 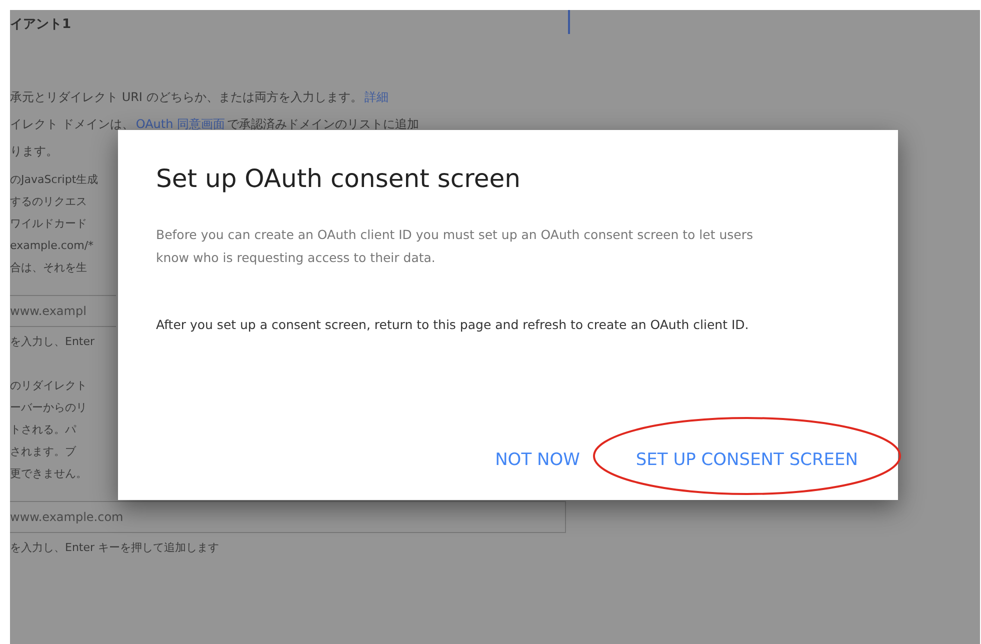 What do you see at coordinates (376, 97) in the screenshot?
I see `help-link: 詳細` at bounding box center [376, 97].